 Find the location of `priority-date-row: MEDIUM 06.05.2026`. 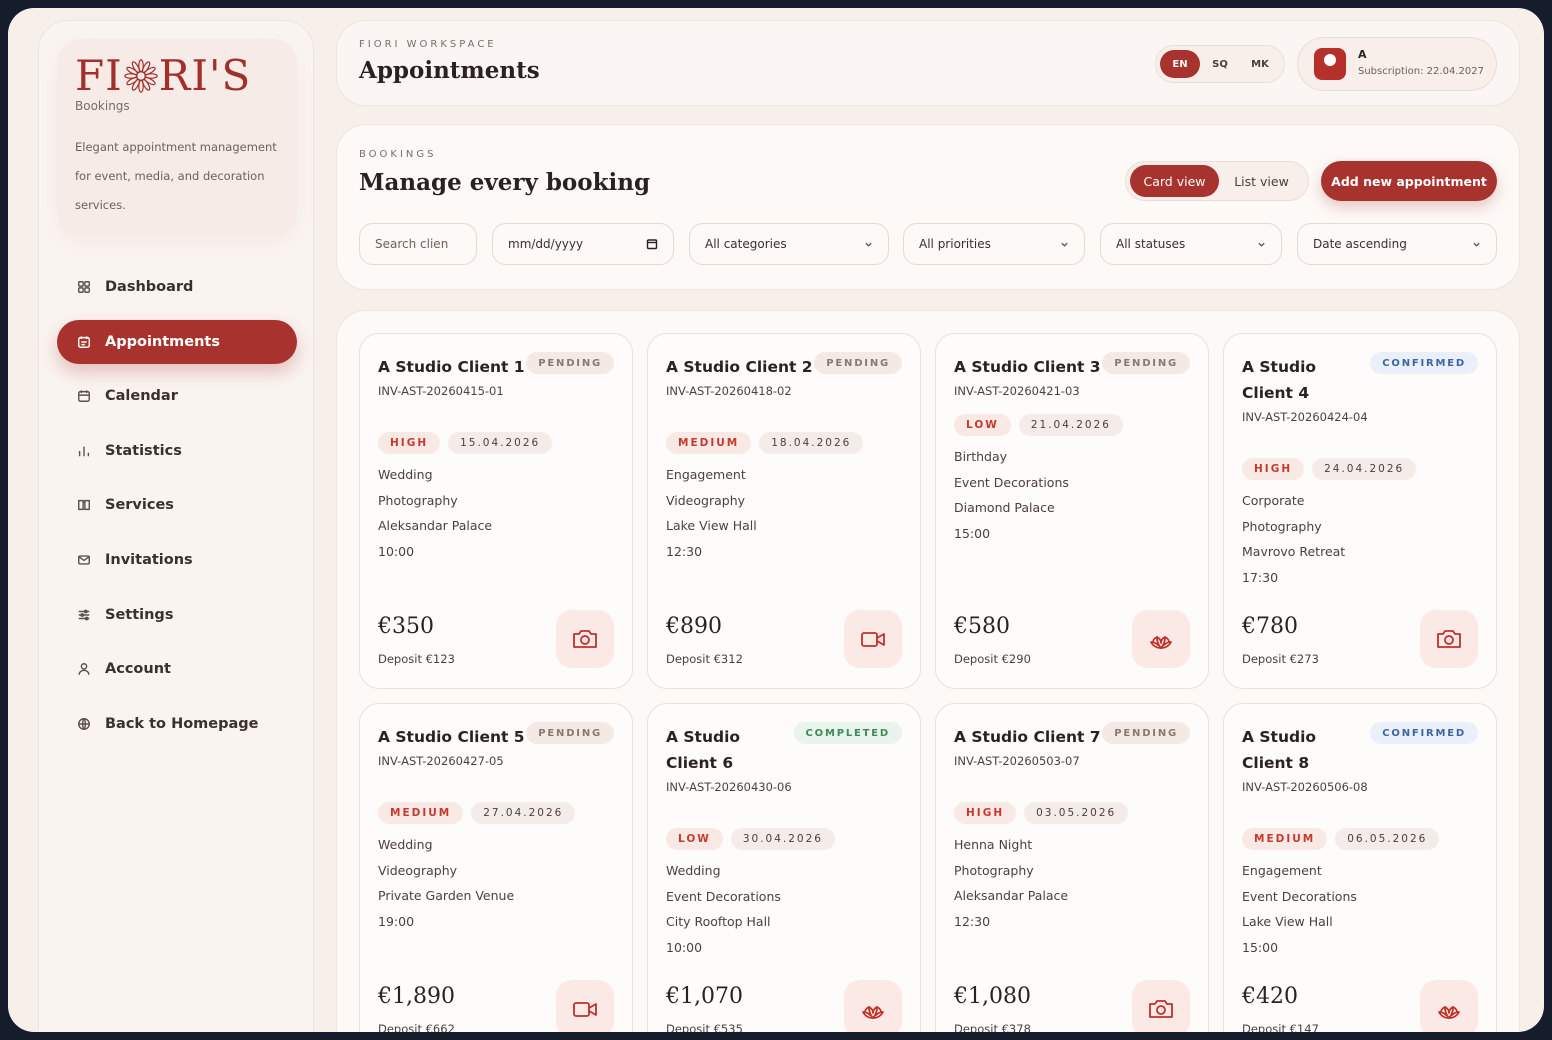

priority-date-row: MEDIUM 06.05.2026 is located at coordinates (1341, 839).